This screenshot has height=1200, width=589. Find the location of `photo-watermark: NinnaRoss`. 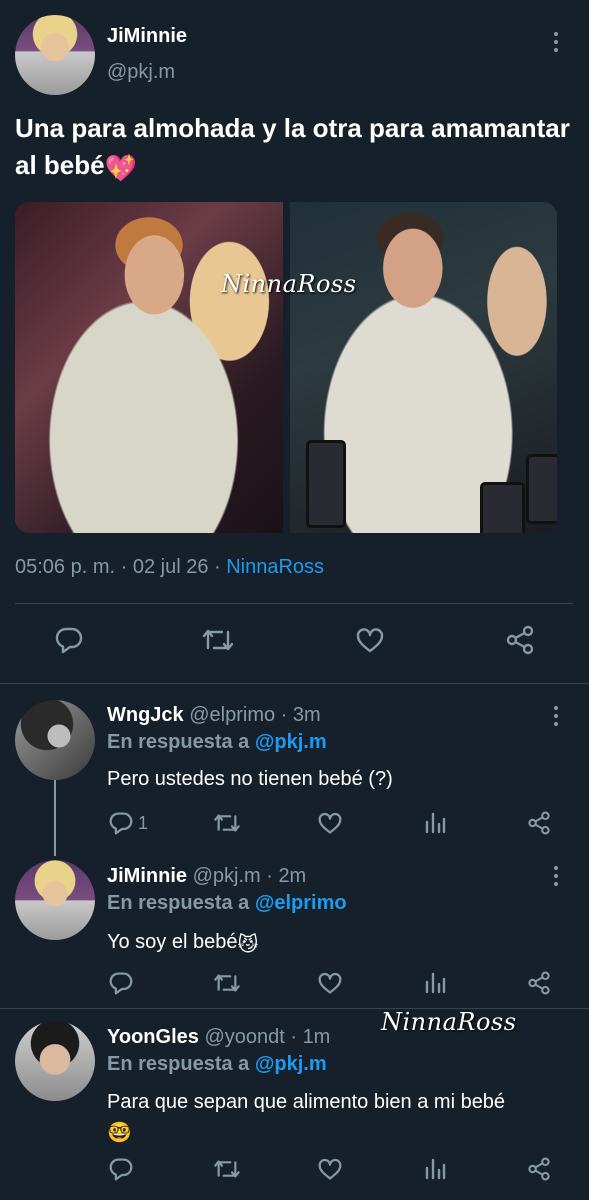

photo-watermark: NinnaRoss is located at coordinates (289, 284).